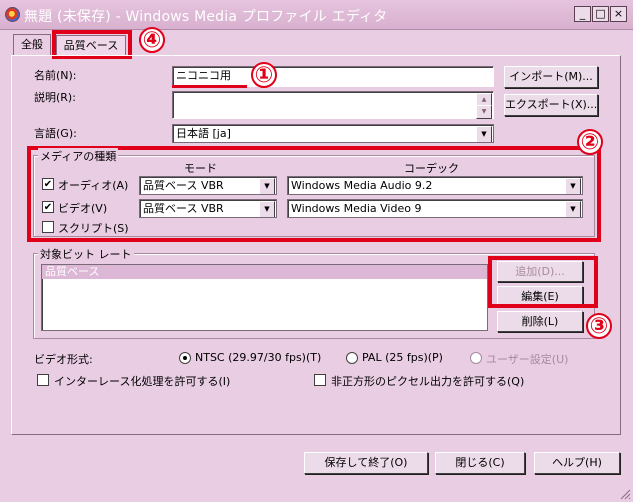 The height and width of the screenshot is (502, 633). I want to click on video-mode-select: 品質ベース VBR ▼, so click(208, 208).